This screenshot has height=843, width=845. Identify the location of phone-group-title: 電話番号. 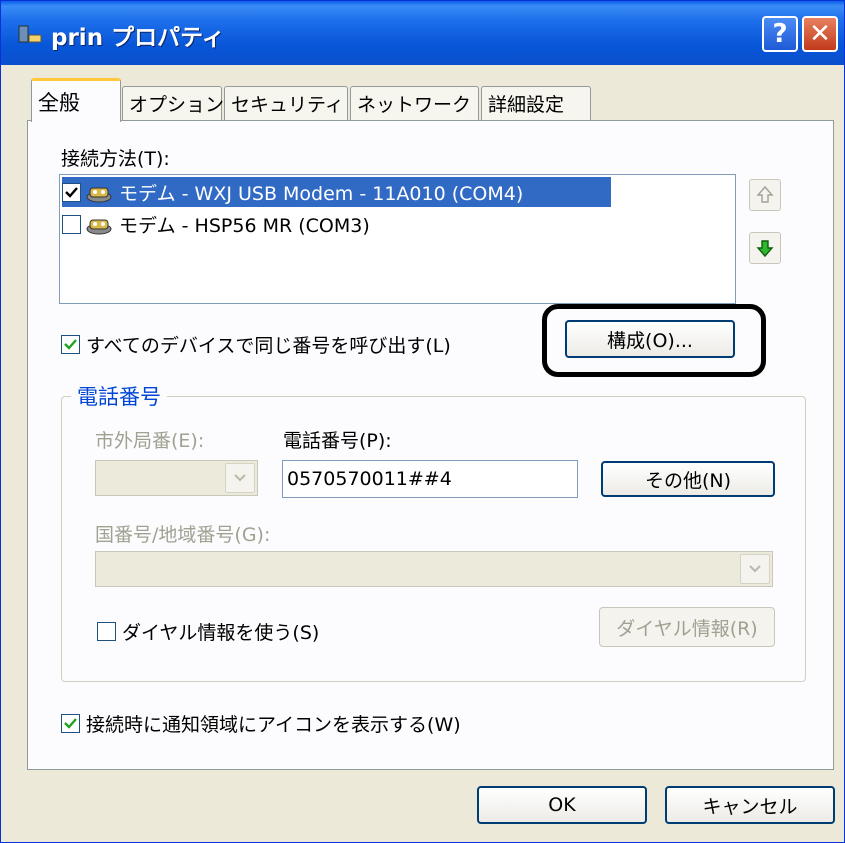
(119, 396).